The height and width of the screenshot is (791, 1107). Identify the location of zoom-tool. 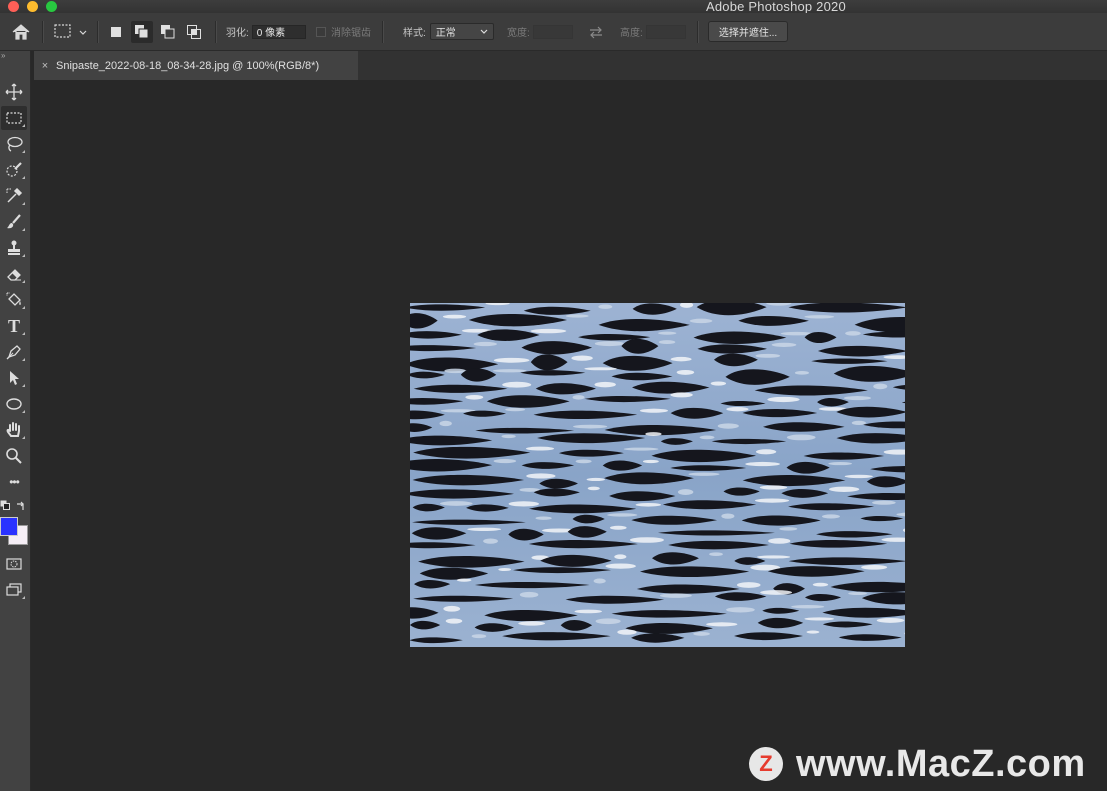
(14, 456).